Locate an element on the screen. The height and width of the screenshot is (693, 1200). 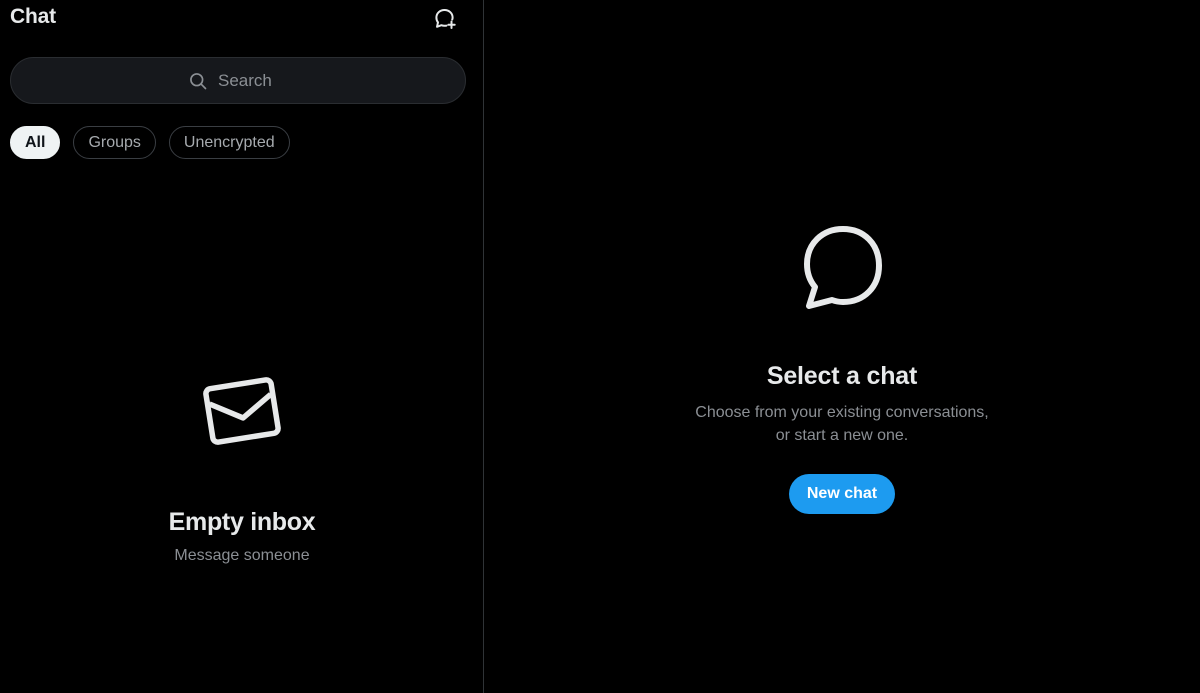
empty-inbox-title: Empty inbox is located at coordinates (242, 522).